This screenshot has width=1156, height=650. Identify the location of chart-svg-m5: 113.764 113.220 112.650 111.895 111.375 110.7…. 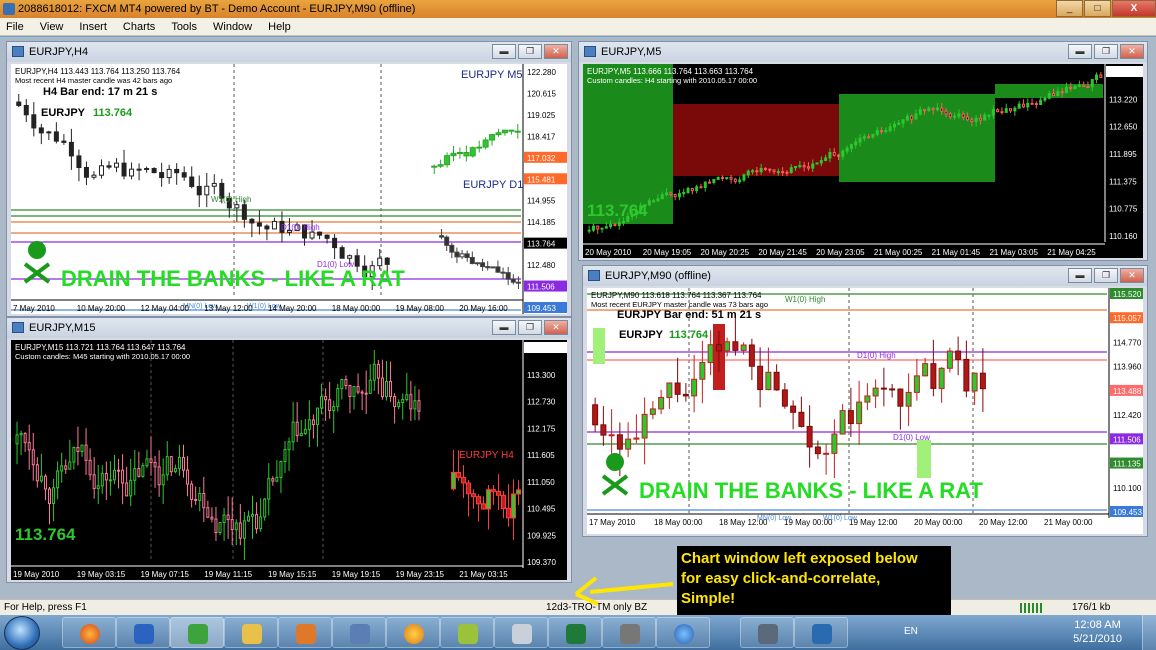
(863, 161).